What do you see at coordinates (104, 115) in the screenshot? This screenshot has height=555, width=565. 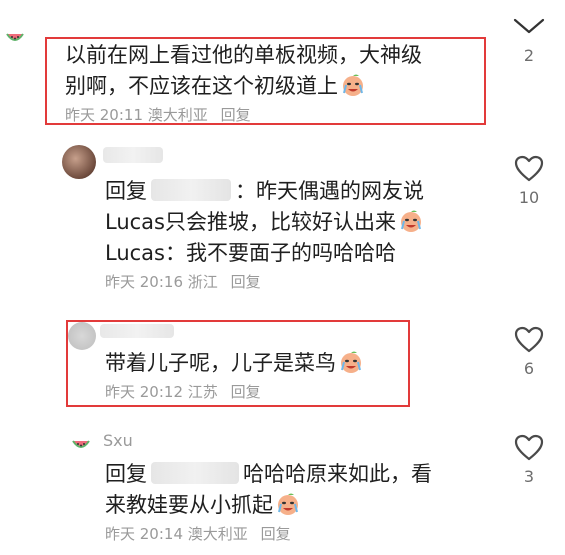 I see `comment-time: 昨天 20:11` at bounding box center [104, 115].